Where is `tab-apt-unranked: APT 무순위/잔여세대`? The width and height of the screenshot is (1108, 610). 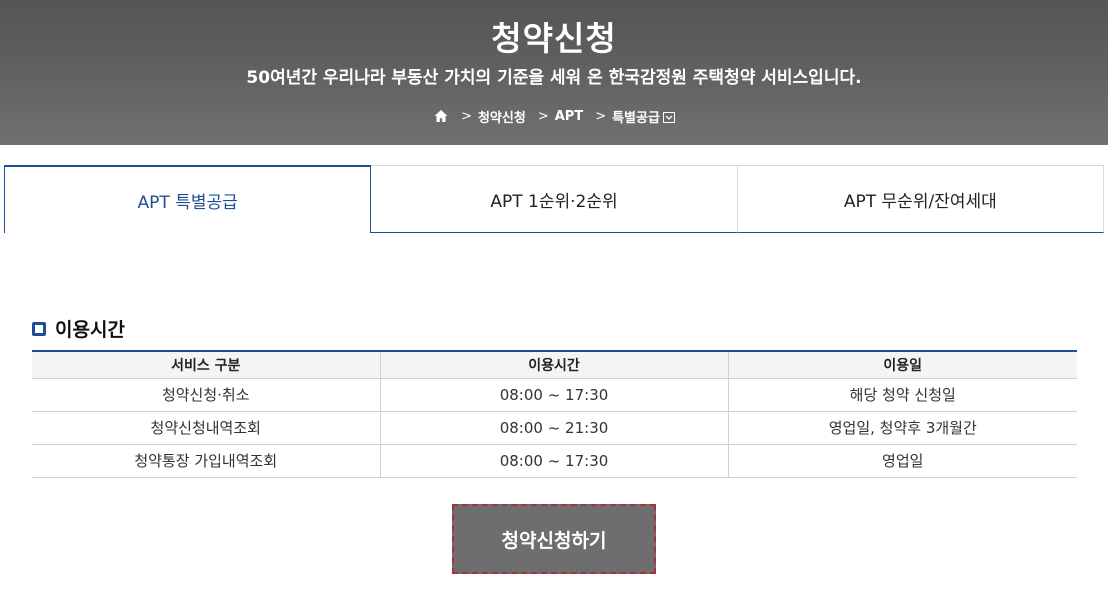 tab-apt-unranked: APT 무순위/잔여세대 is located at coordinates (920, 199).